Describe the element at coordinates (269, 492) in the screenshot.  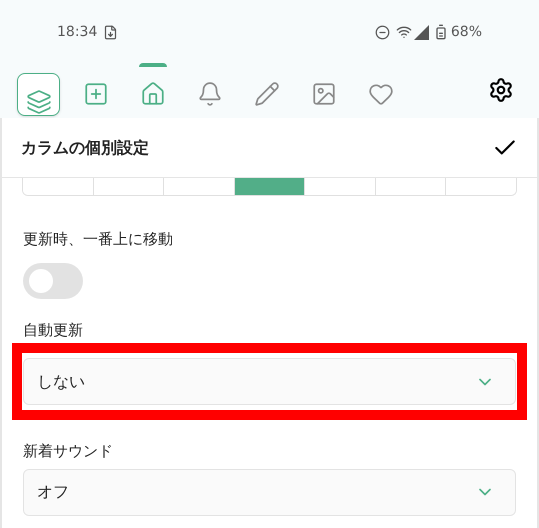
I see `dropdown-field: オフ` at that location.